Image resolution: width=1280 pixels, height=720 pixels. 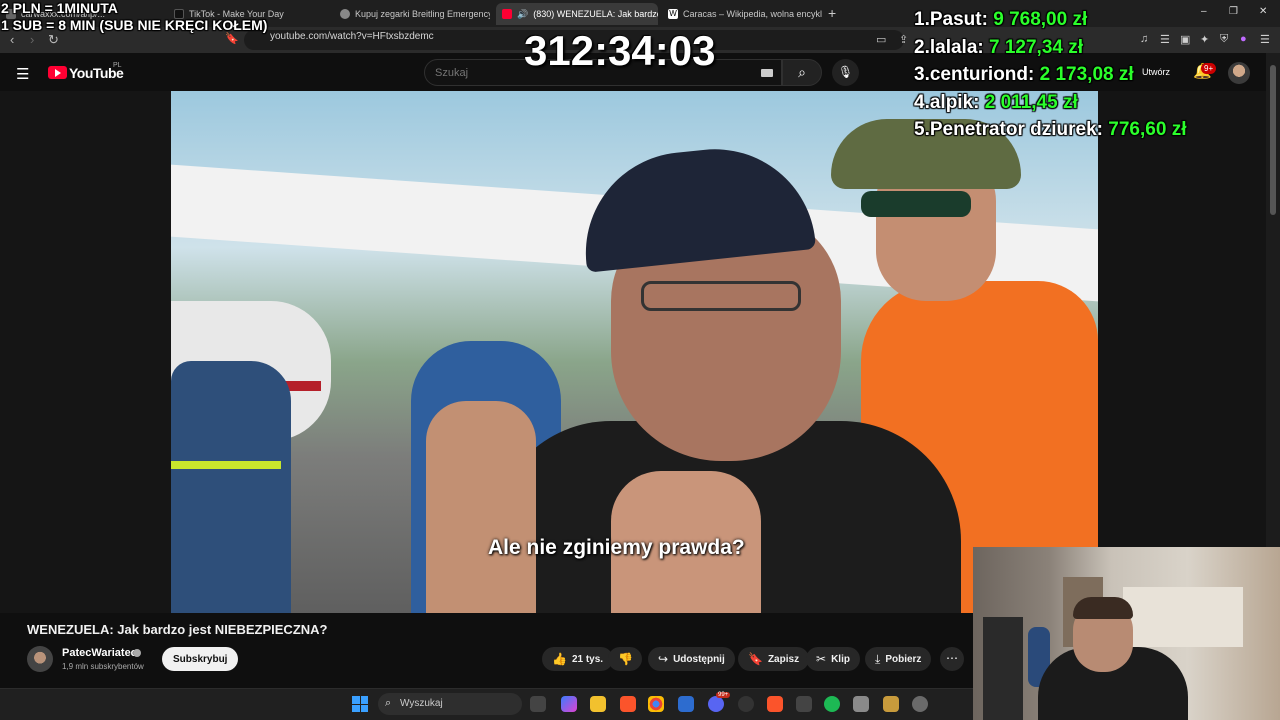 I want to click on leaderboard-name: alpik:, so click(x=954, y=102).